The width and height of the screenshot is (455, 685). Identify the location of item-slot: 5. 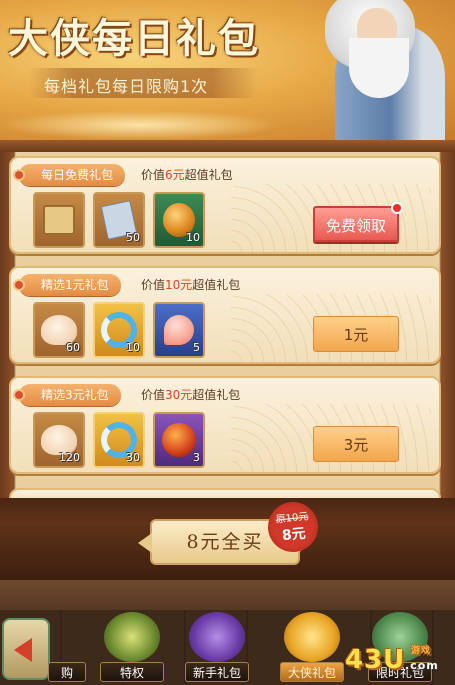
(179, 330).